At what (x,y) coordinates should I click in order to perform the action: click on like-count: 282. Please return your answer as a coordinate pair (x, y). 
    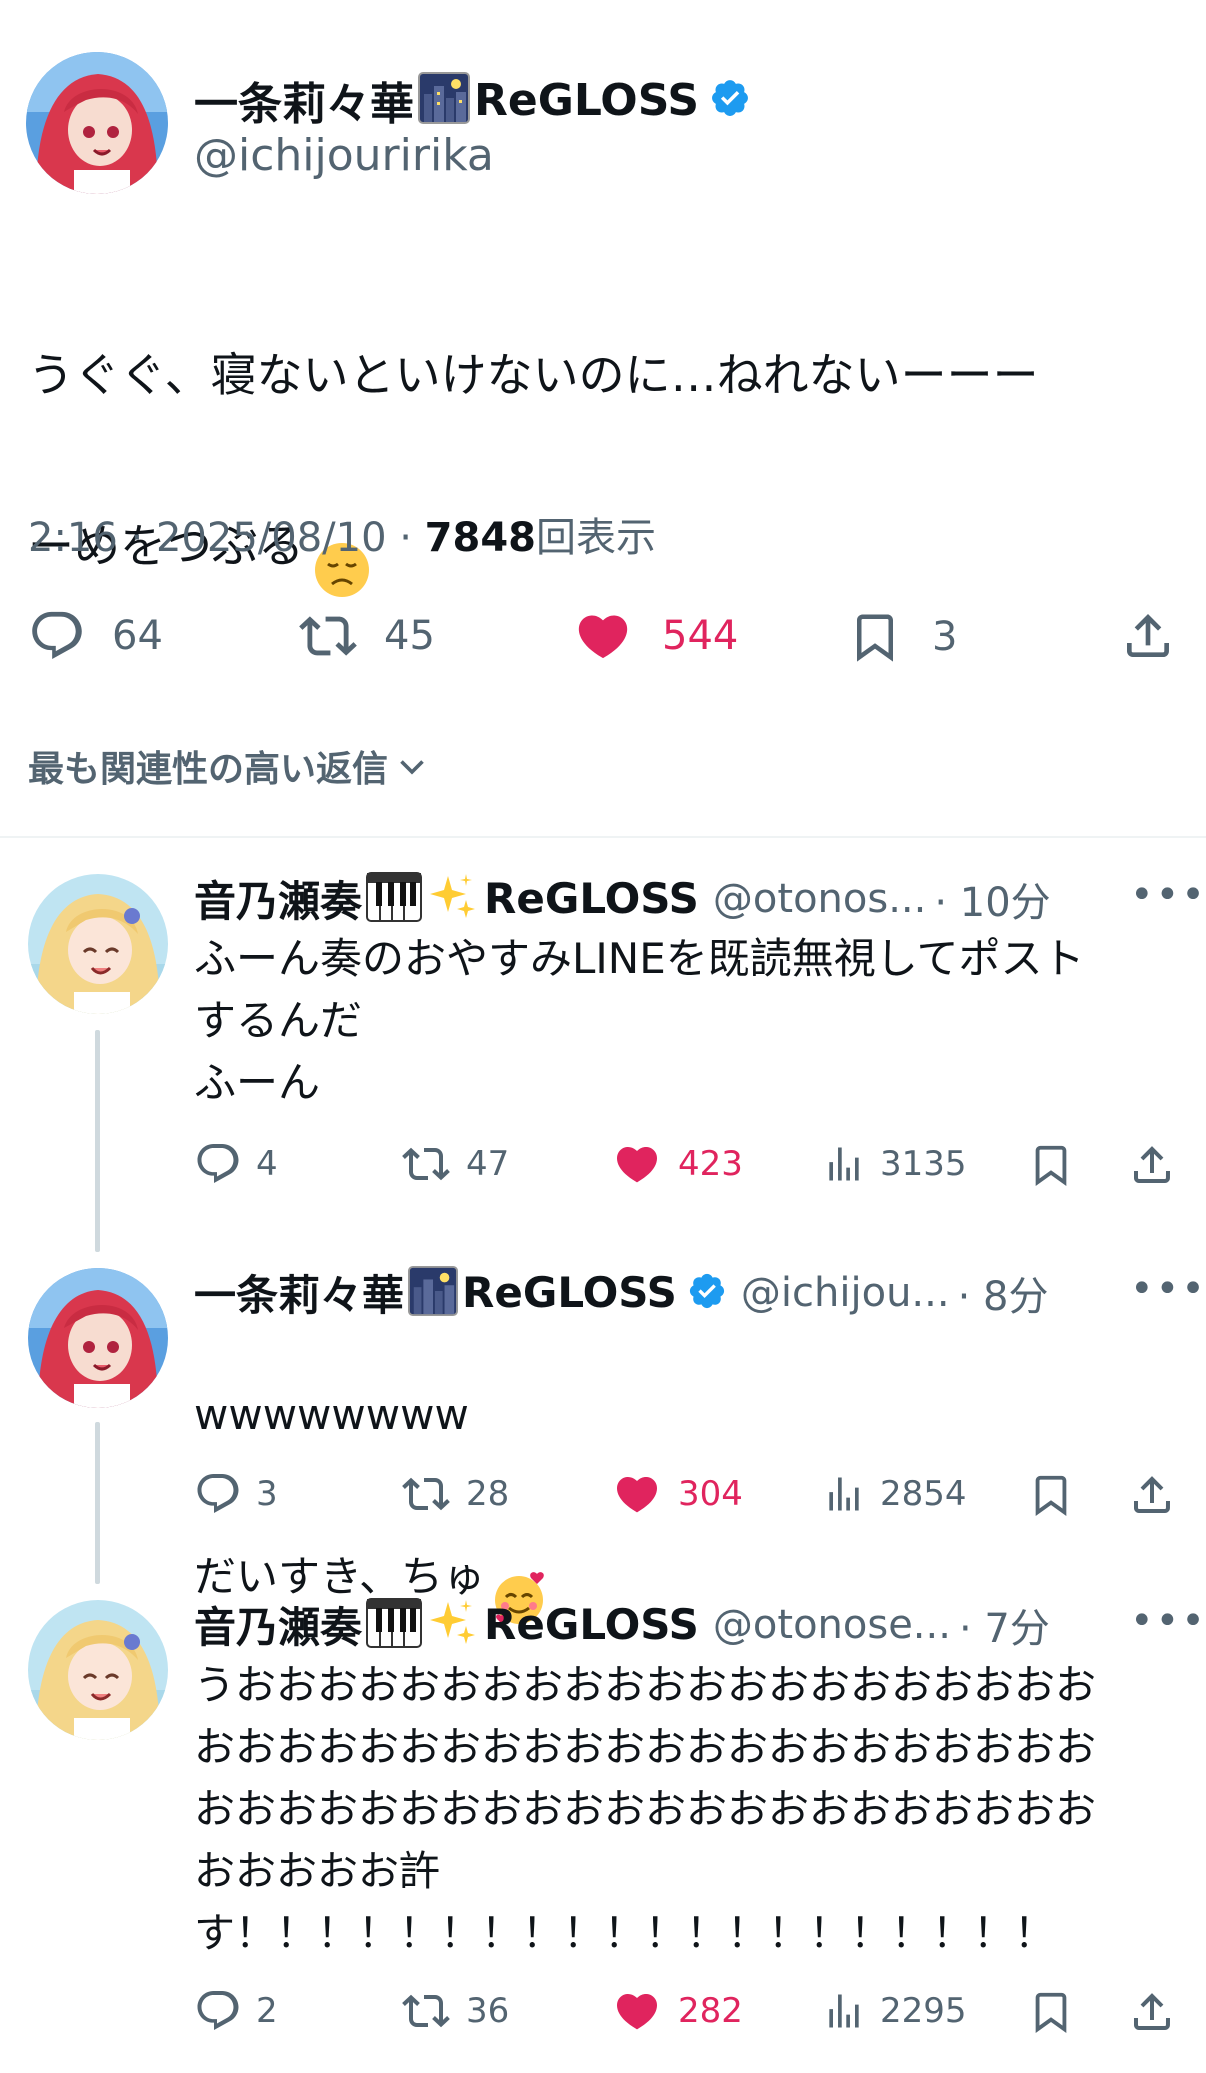
    Looking at the image, I should click on (710, 2011).